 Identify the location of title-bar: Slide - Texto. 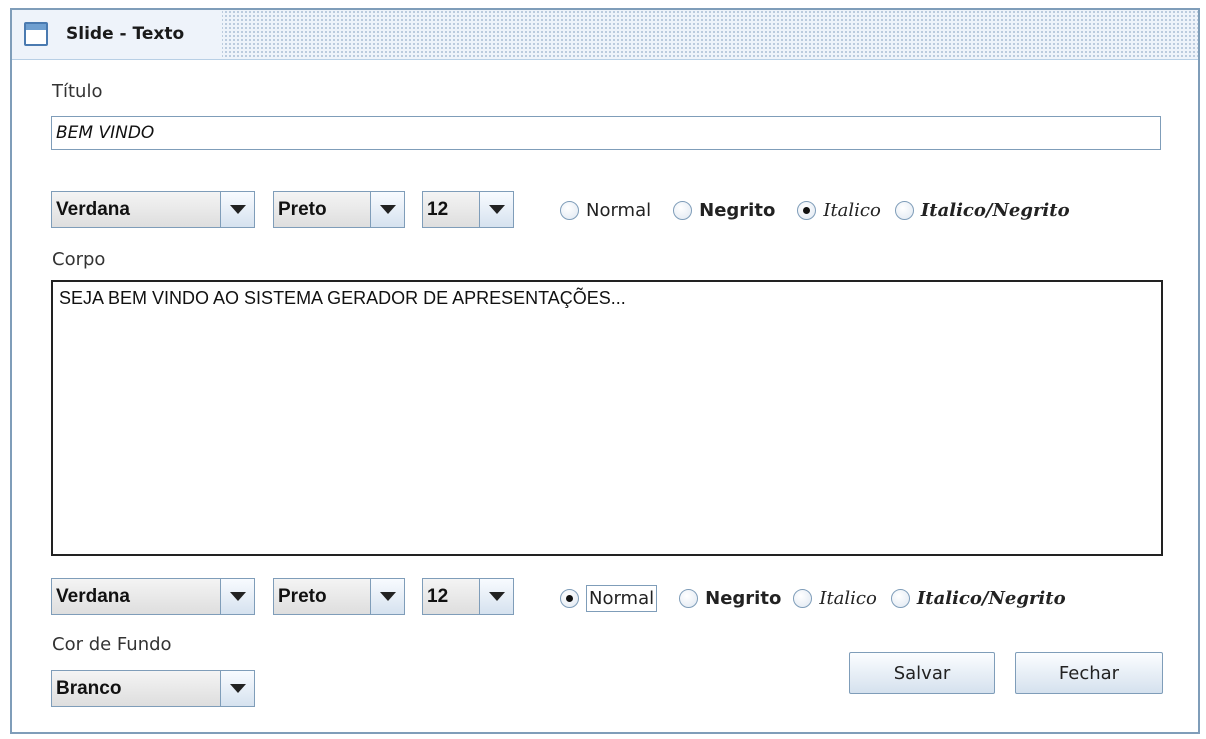
(605, 35).